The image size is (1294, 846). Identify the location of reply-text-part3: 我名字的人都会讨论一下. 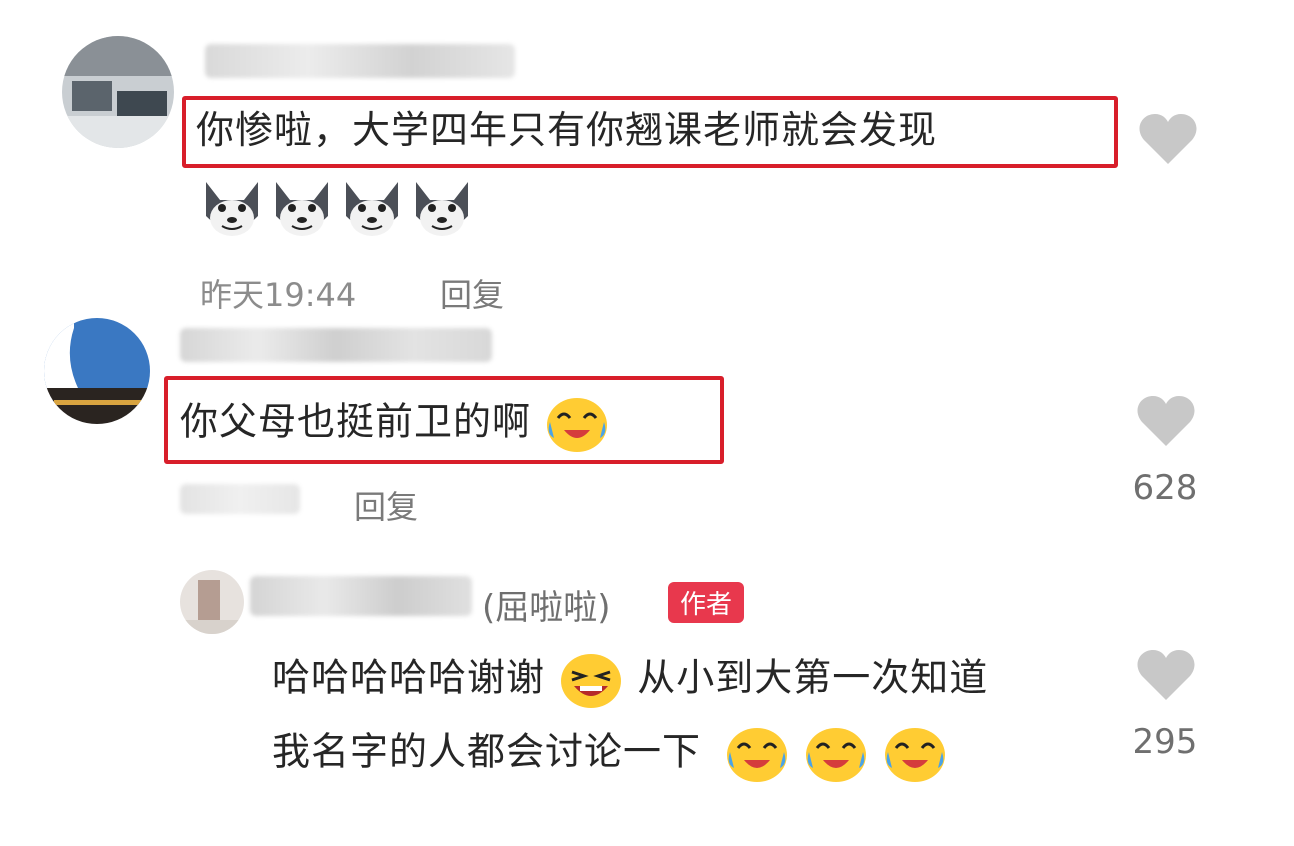
(487, 751).